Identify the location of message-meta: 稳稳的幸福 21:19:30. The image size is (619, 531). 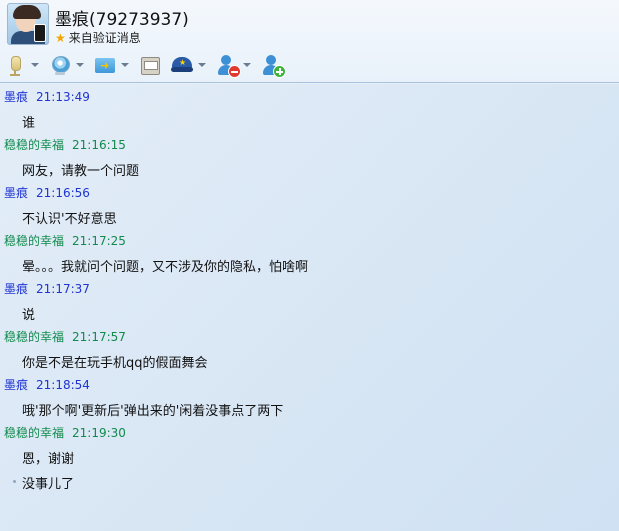
(65, 432).